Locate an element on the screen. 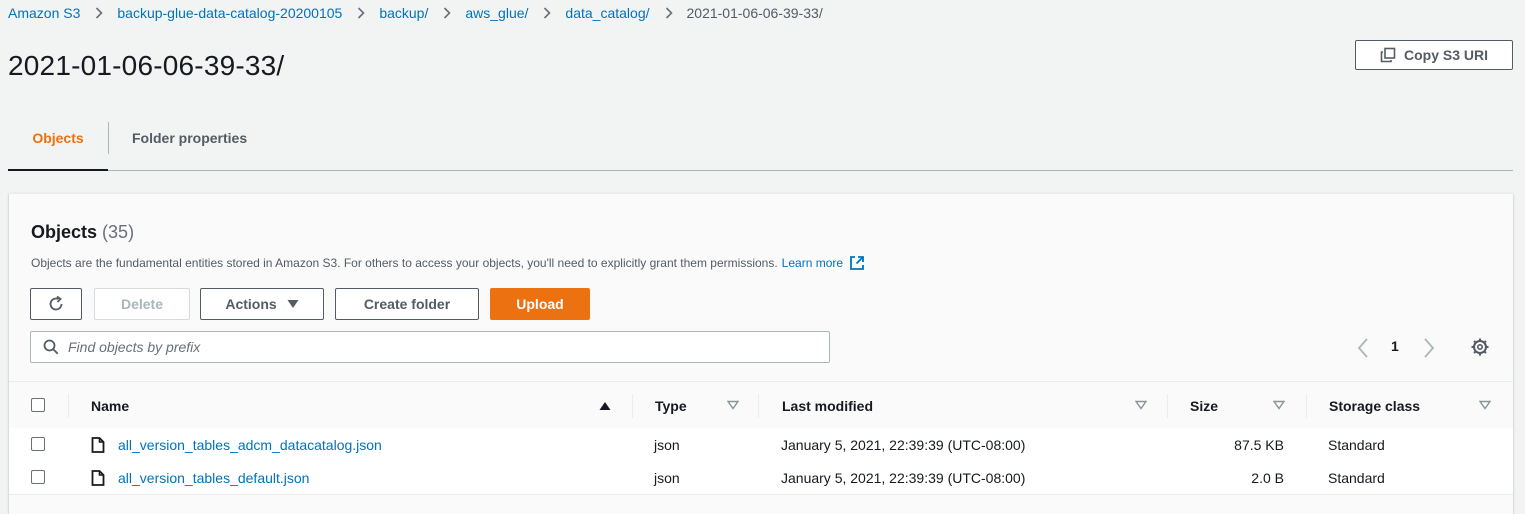  tab-objects: Objects is located at coordinates (58, 138).